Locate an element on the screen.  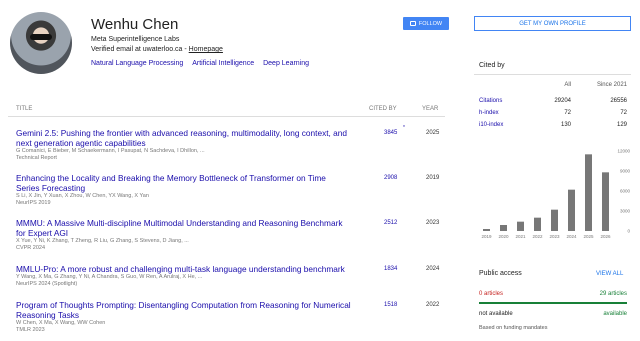
star-marker: * is located at coordinates (404, 128).